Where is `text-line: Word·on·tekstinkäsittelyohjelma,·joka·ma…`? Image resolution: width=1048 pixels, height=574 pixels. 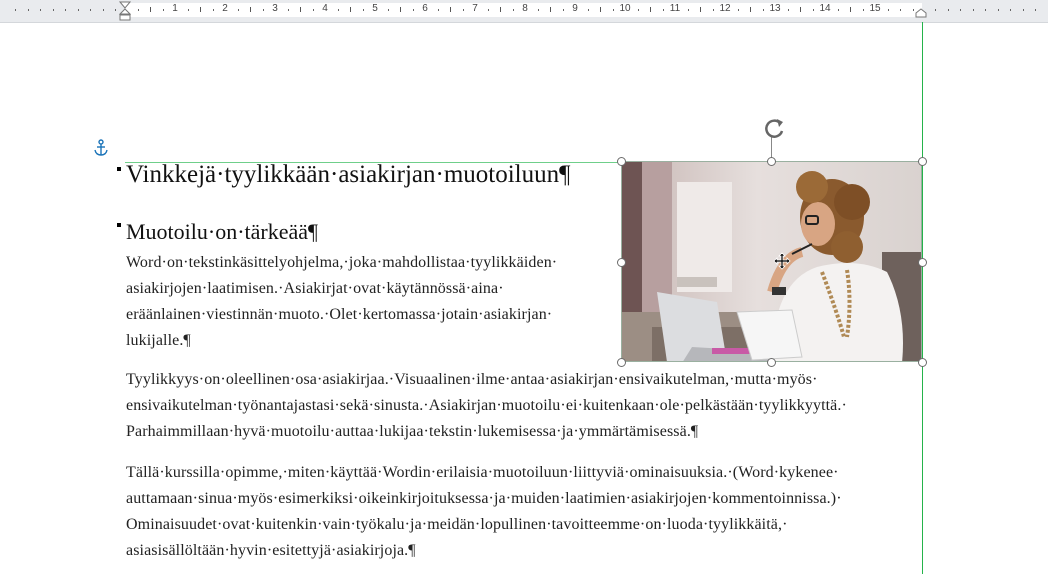
text-line: Word·on·tekstinkäsittelyohjelma,·joka·ma… is located at coordinates (342, 262).